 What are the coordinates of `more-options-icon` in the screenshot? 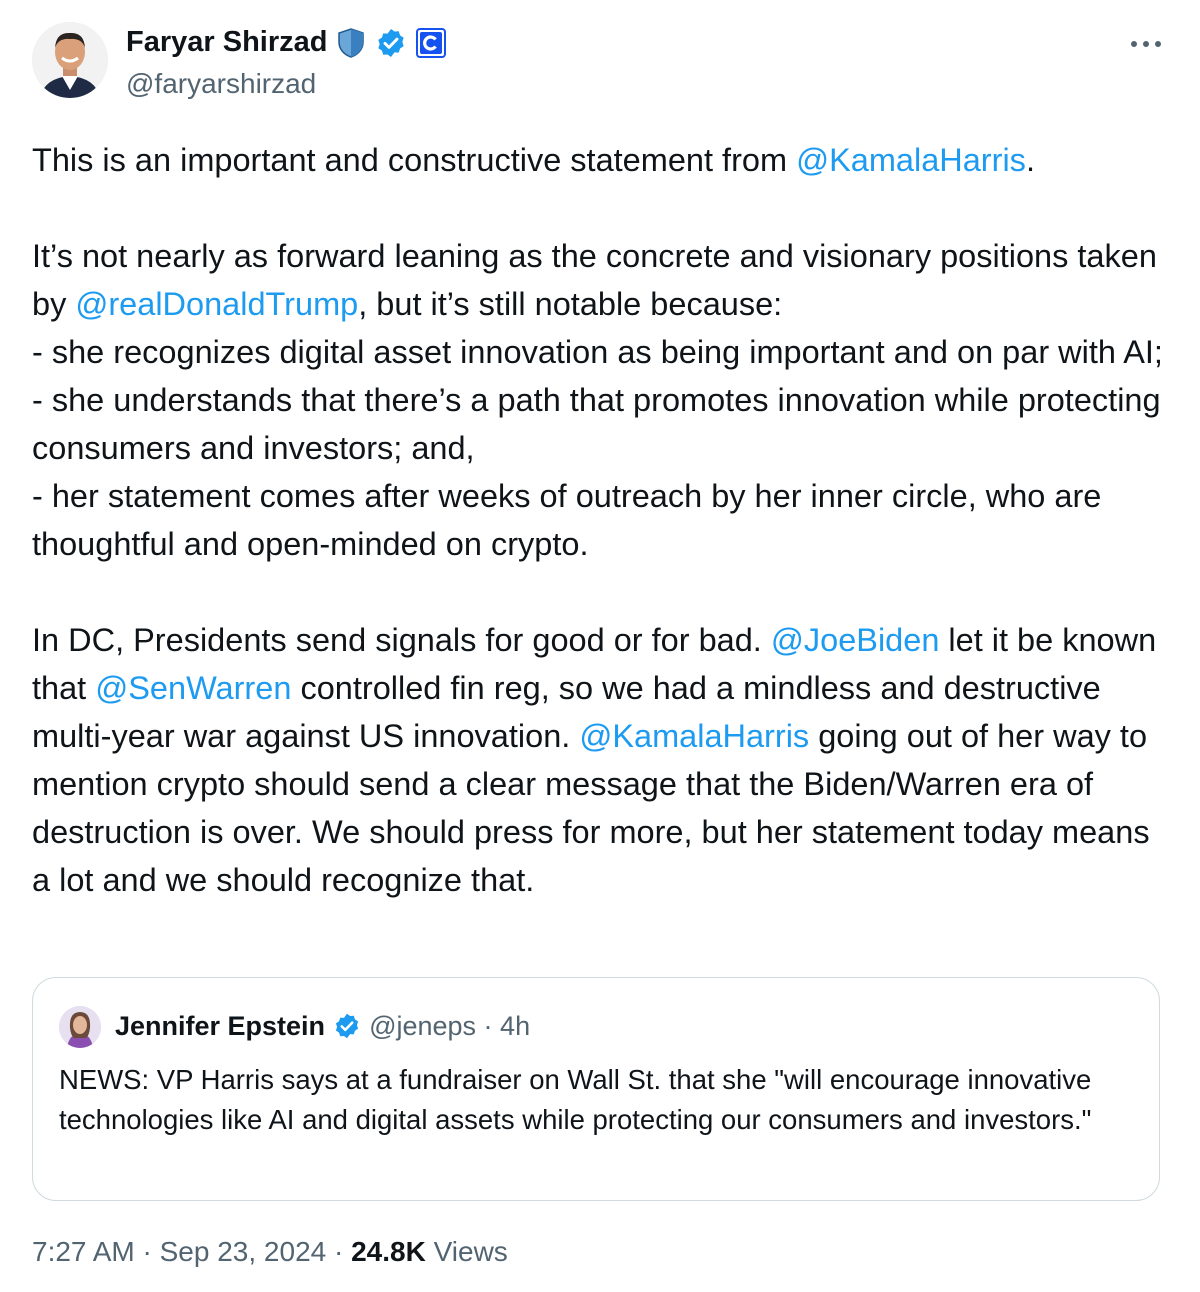 It's located at (1146, 44).